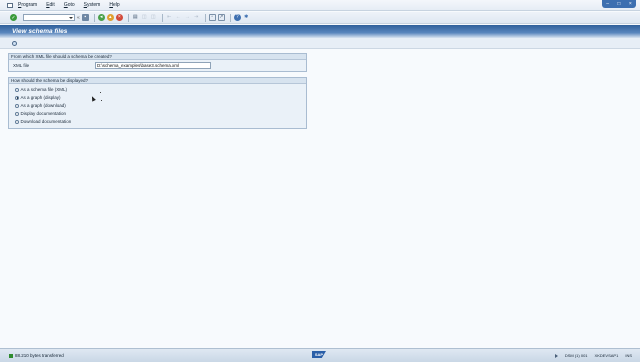 This screenshot has width=640, height=362. Describe the element at coordinates (114, 5) in the screenshot. I see `menu-help: Help` at that location.